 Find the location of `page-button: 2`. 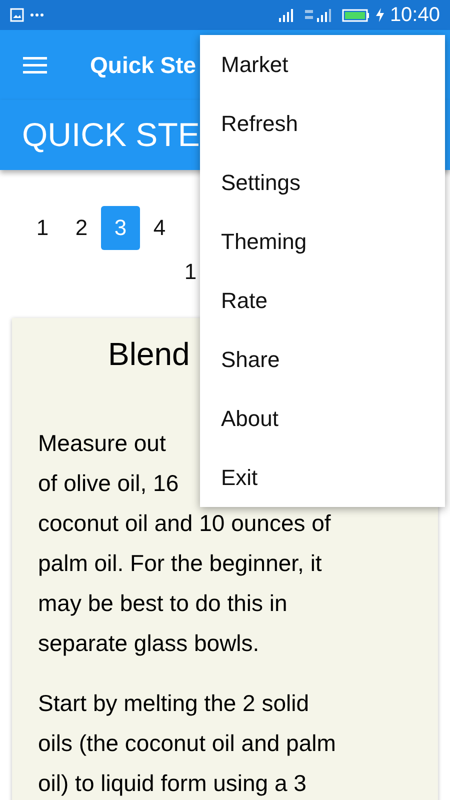

page-button: 2 is located at coordinates (81, 228).